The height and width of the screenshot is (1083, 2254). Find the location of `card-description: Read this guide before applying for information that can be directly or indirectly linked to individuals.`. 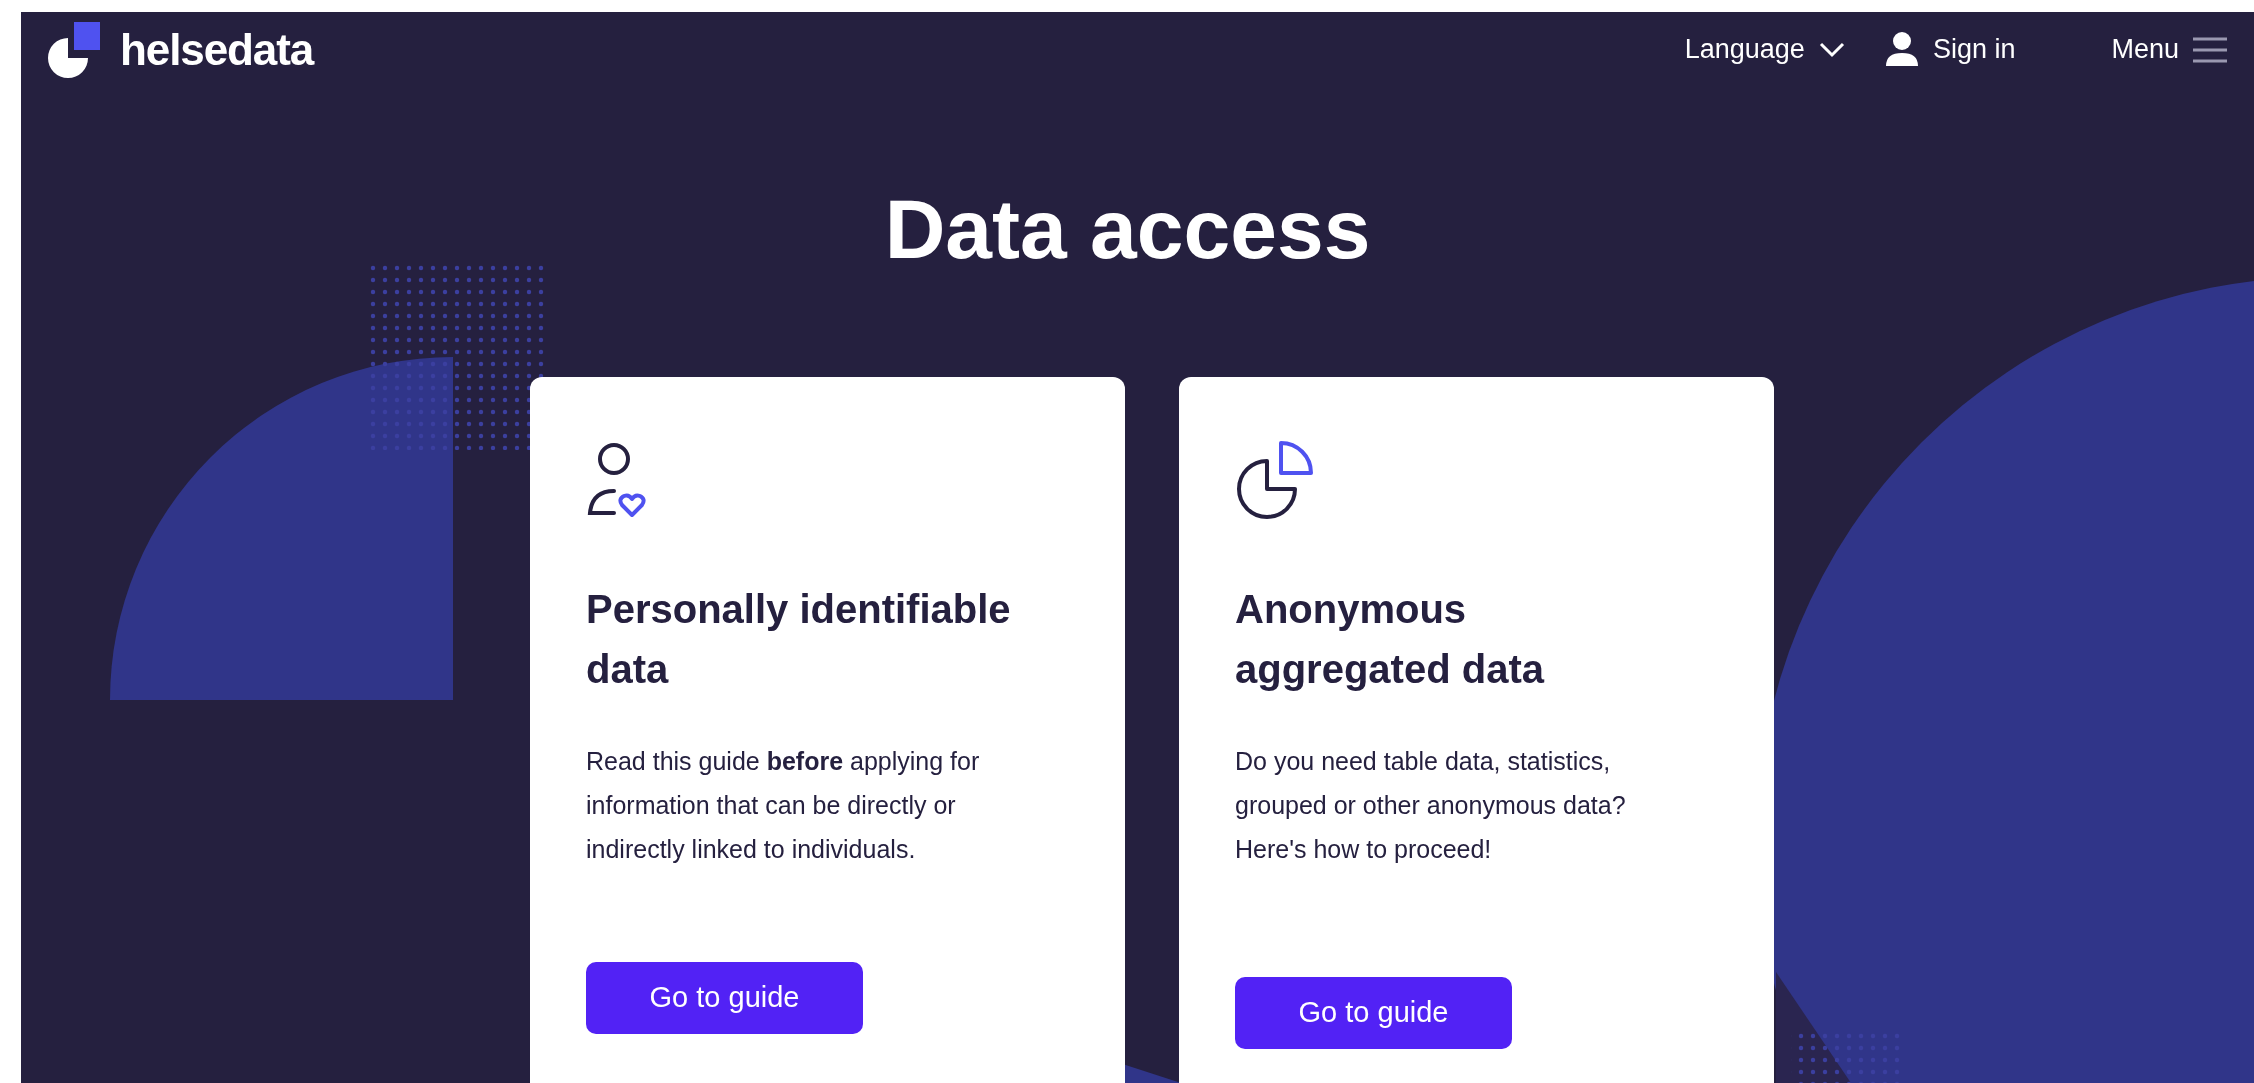

card-description: Read this guide before applying for information that can be directly or indirectly linked to individuals. is located at coordinates (783, 805).